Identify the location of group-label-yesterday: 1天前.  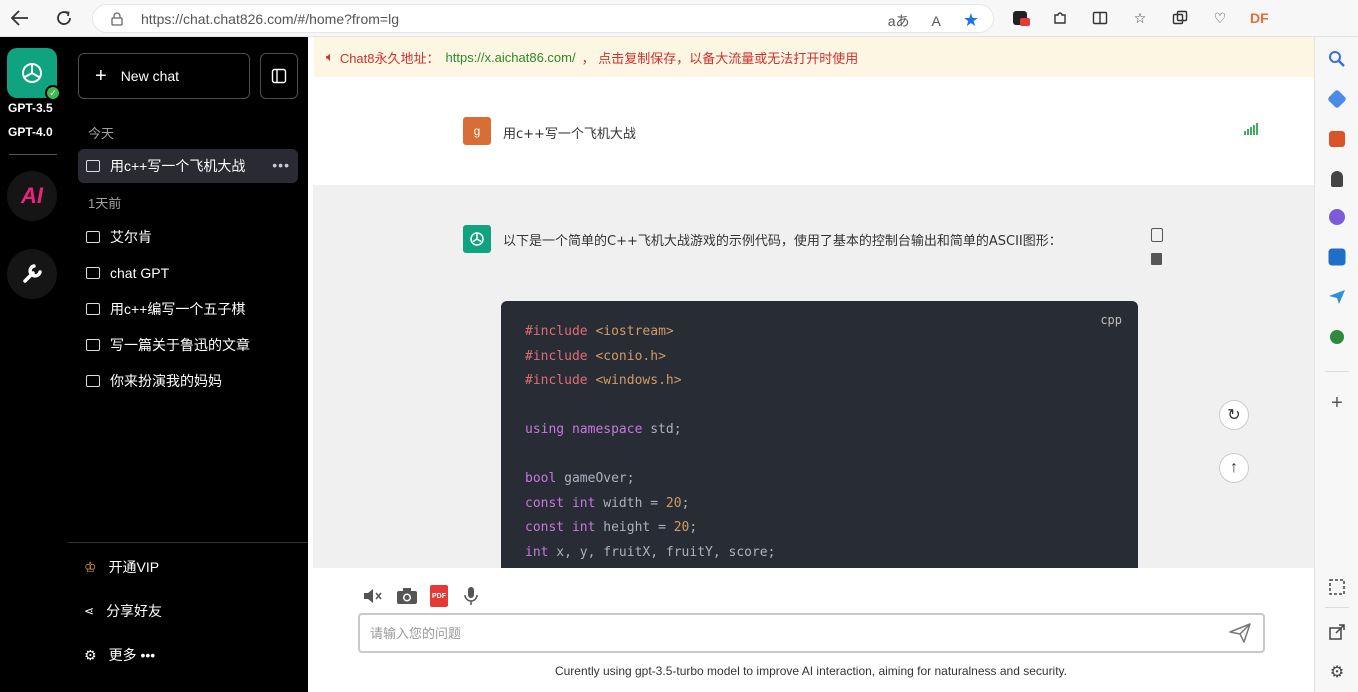
(105, 203).